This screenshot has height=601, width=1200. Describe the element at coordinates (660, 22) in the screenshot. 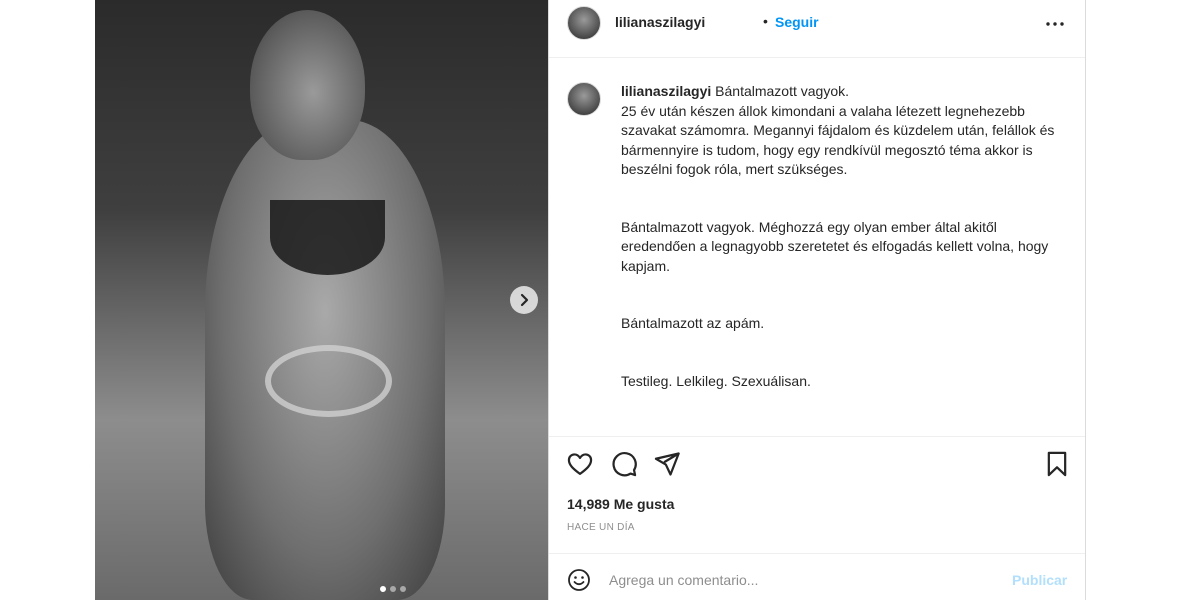

I see `header-username: lilianaszilagyi` at that location.